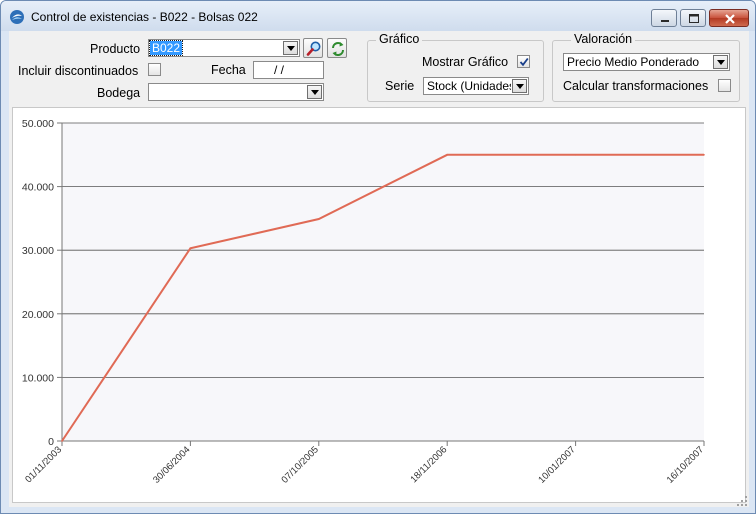 Image resolution: width=756 pixels, height=514 pixels. I want to click on close-icon, so click(730, 19).